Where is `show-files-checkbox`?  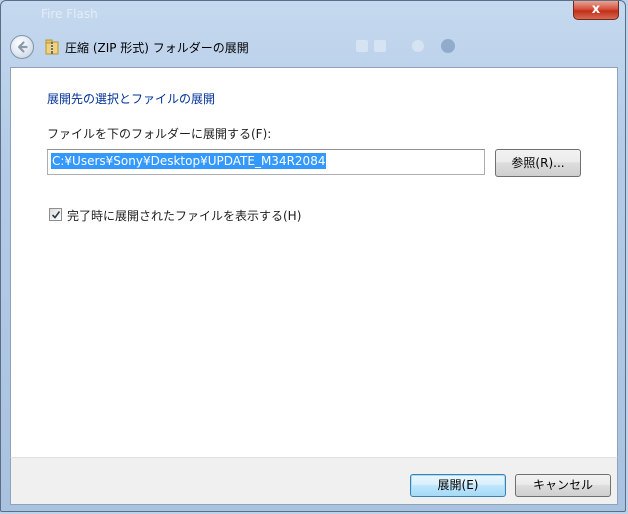
show-files-checkbox is located at coordinates (55, 214).